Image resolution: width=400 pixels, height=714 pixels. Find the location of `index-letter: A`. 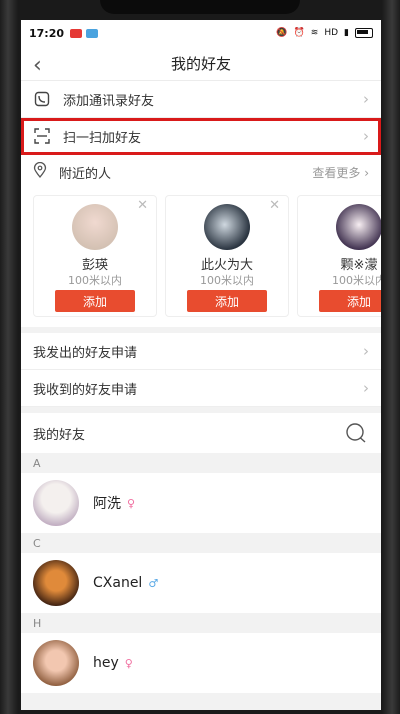

index-letter: A is located at coordinates (201, 463).